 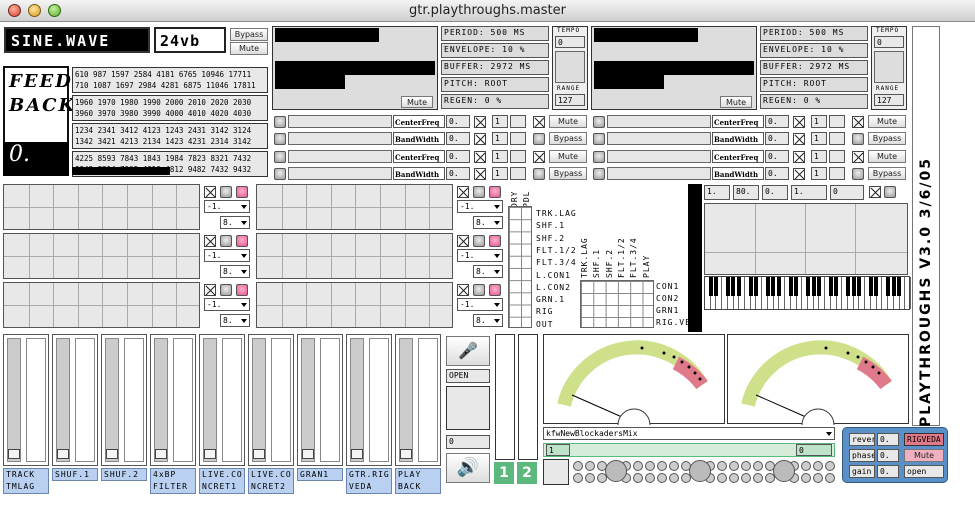 What do you see at coordinates (468, 351) in the screenshot?
I see `mic-button: 🎤` at bounding box center [468, 351].